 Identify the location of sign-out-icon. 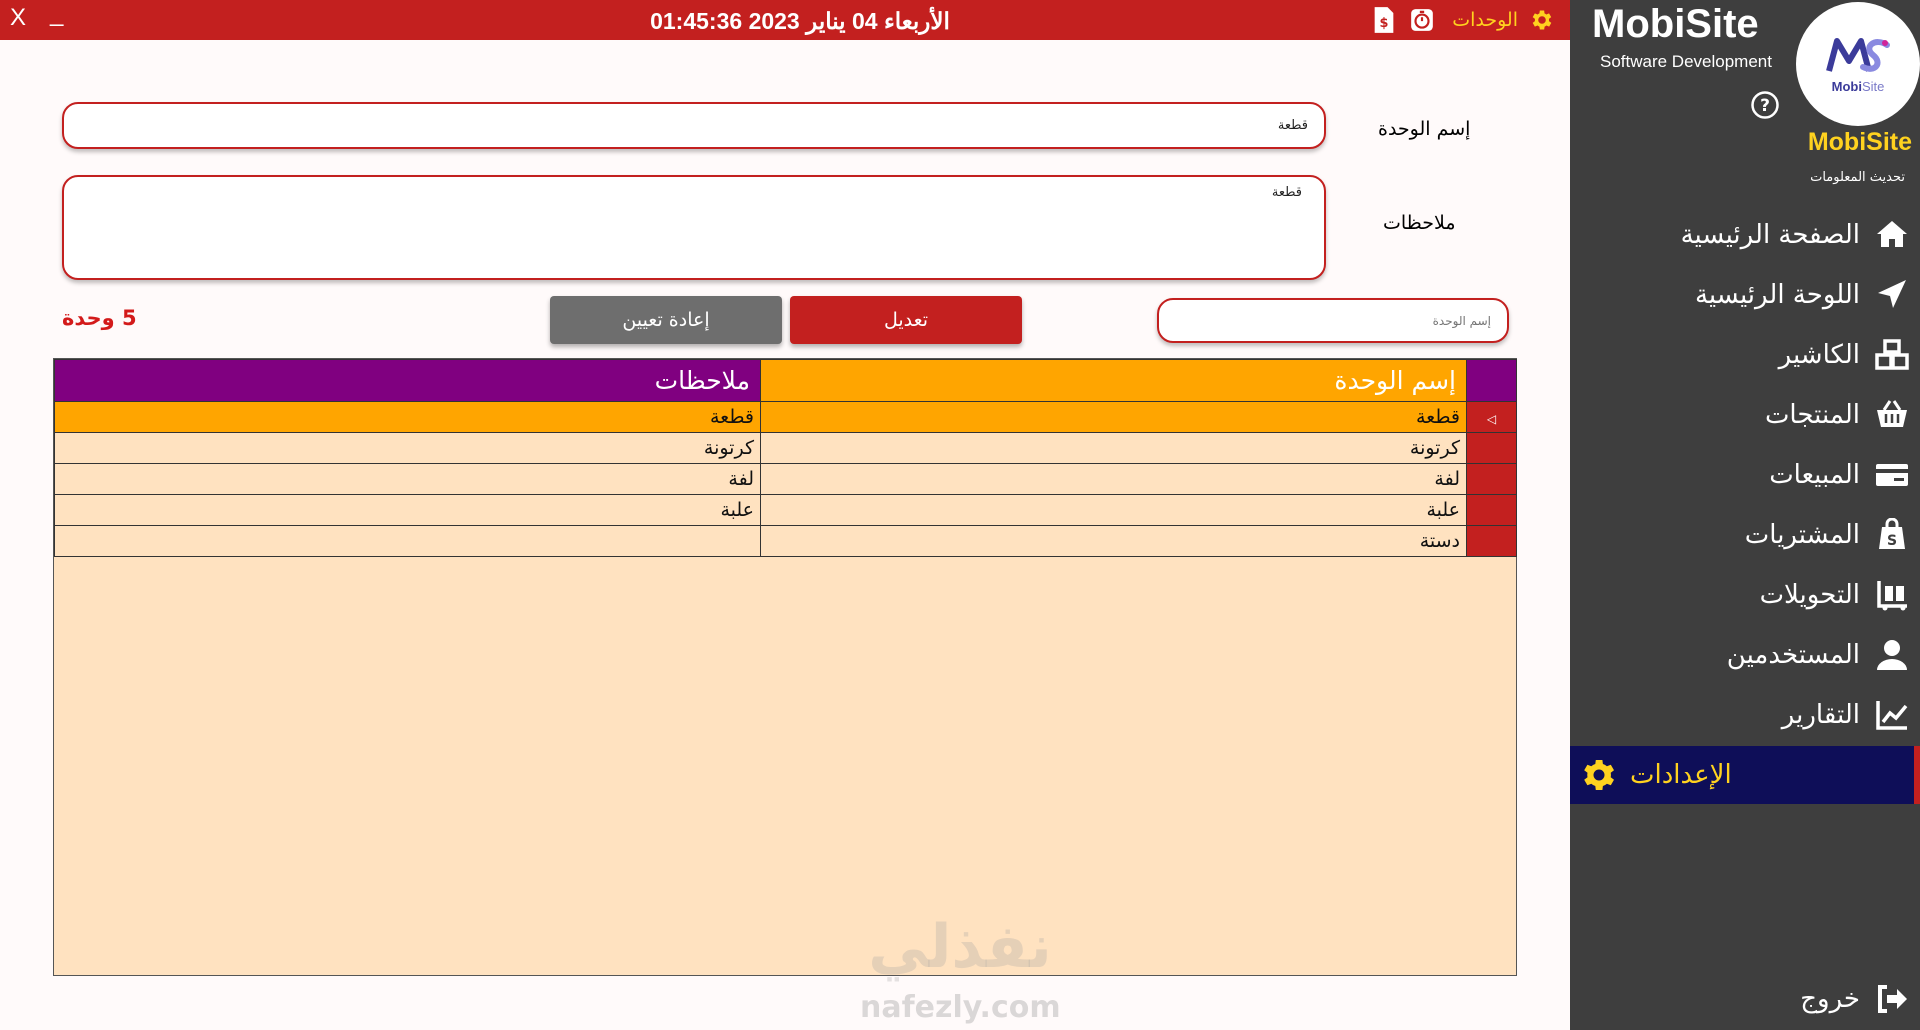
(1892, 999).